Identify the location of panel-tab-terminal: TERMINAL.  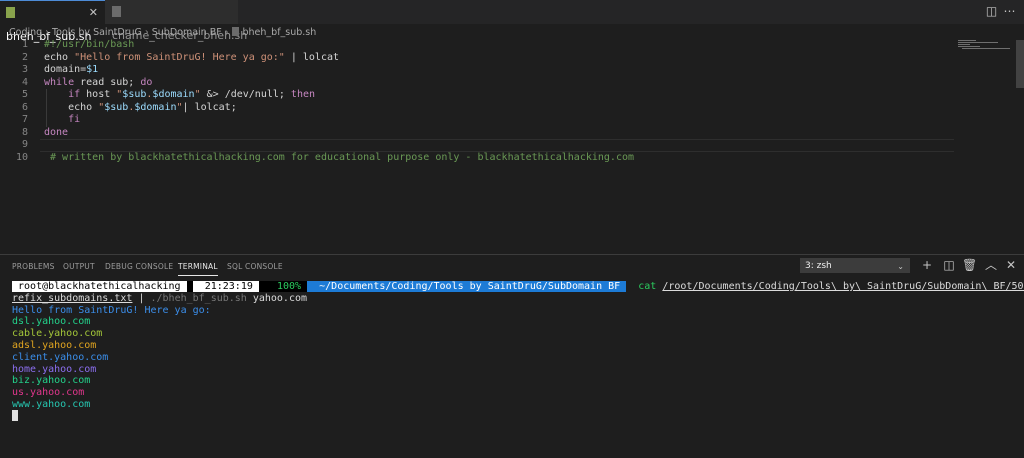
(198, 269).